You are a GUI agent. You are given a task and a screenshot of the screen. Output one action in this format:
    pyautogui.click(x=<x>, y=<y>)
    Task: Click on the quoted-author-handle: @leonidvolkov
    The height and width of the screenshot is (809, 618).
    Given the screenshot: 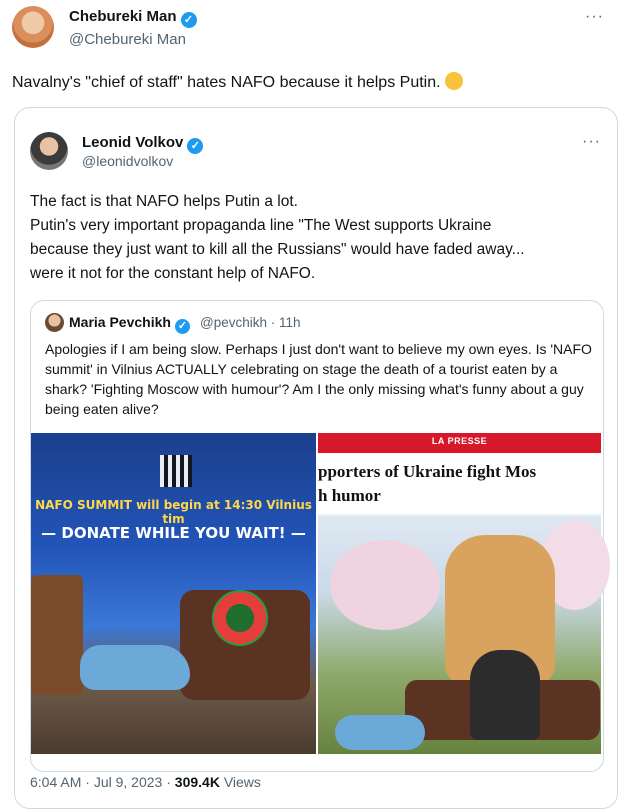 What is the action you would take?
    pyautogui.click(x=127, y=161)
    